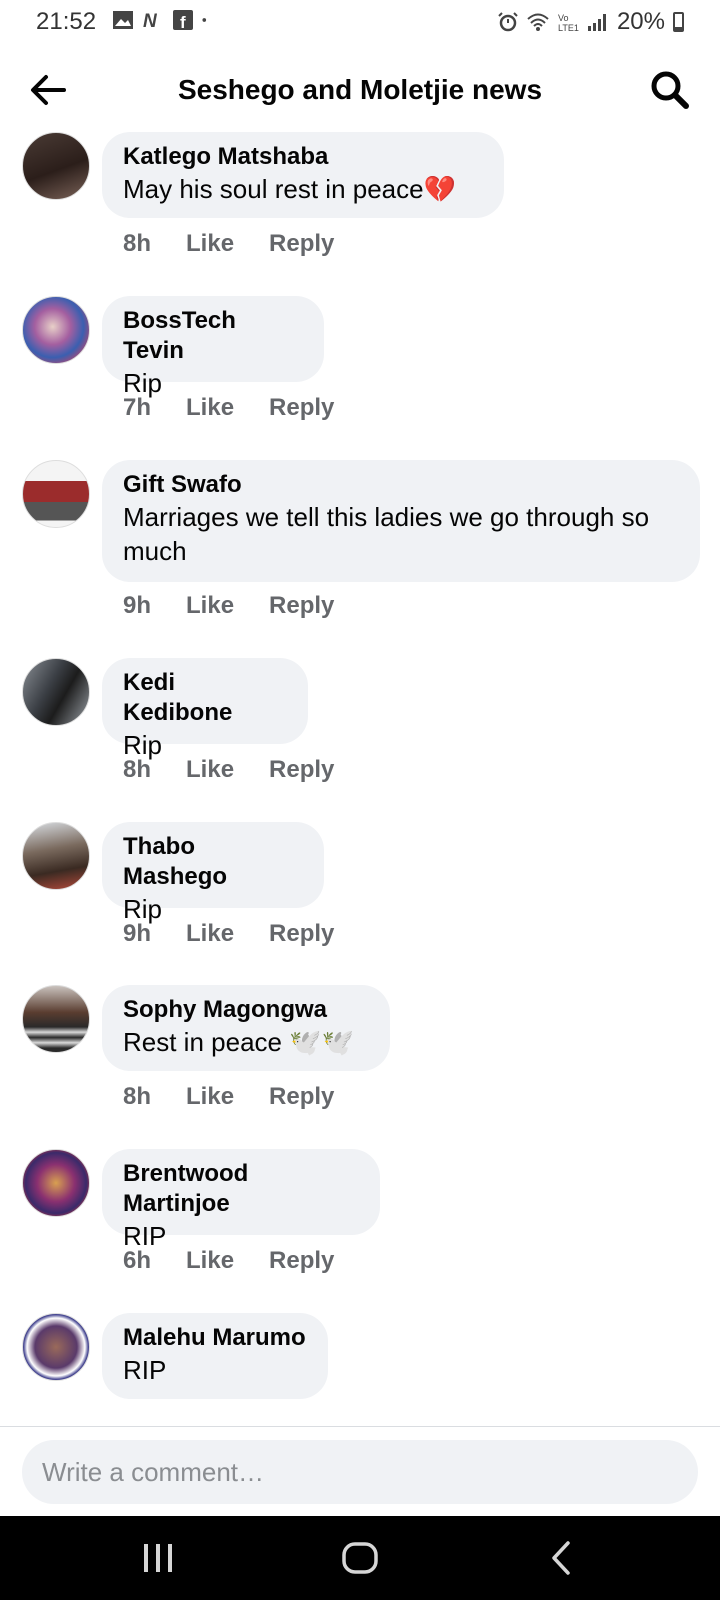 The width and height of the screenshot is (720, 1600). What do you see at coordinates (245, 1010) in the screenshot?
I see `comment-author: Sophy Magongwa` at bounding box center [245, 1010].